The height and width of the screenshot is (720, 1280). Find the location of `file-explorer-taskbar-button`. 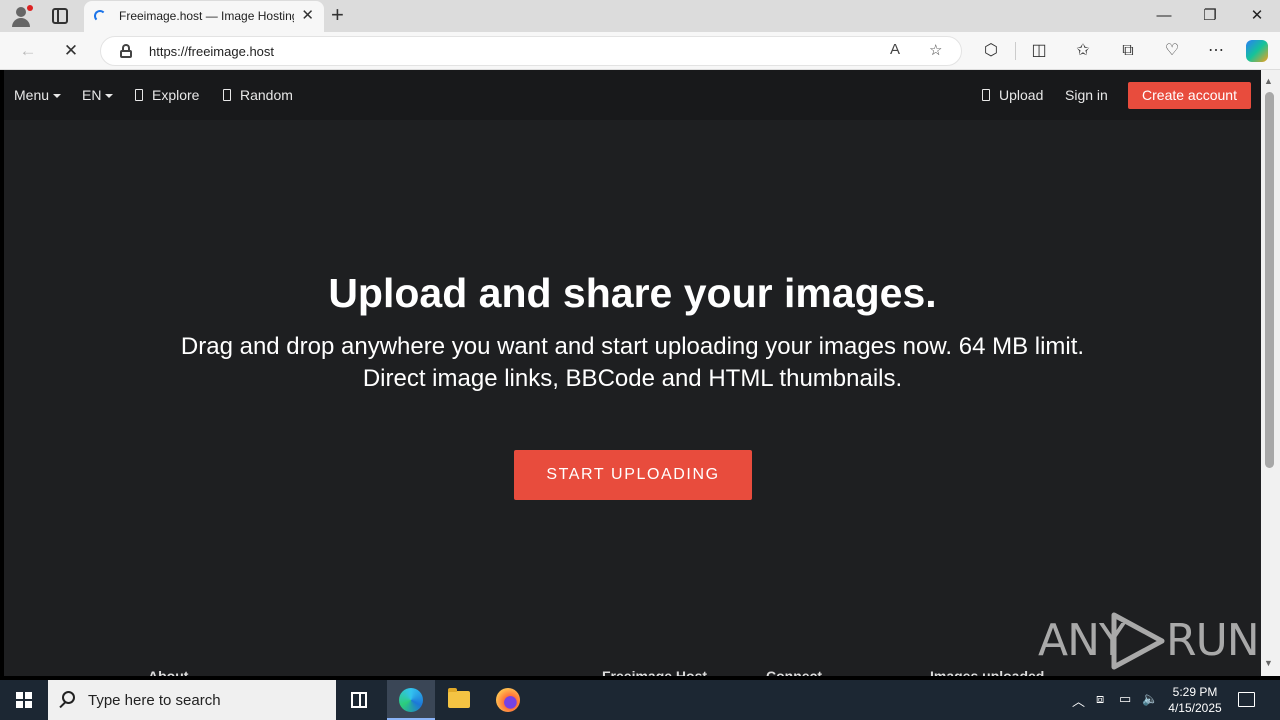

file-explorer-taskbar-button is located at coordinates (459, 700).